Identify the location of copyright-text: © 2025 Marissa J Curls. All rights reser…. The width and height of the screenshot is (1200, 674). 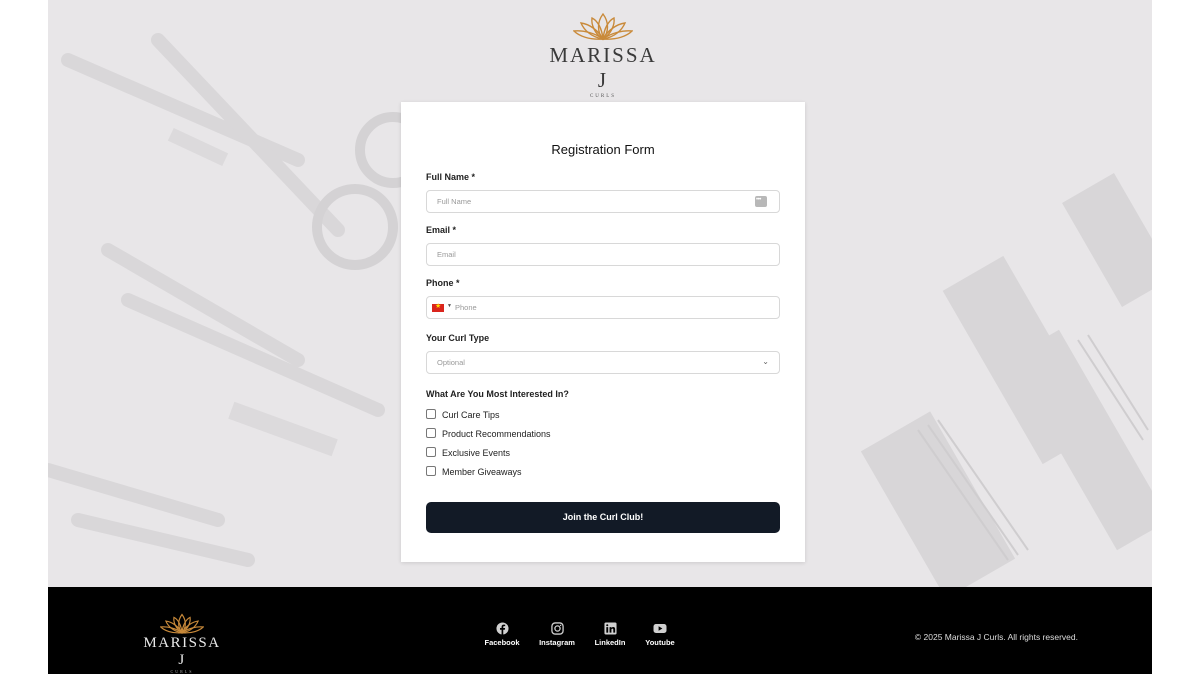
(996, 637).